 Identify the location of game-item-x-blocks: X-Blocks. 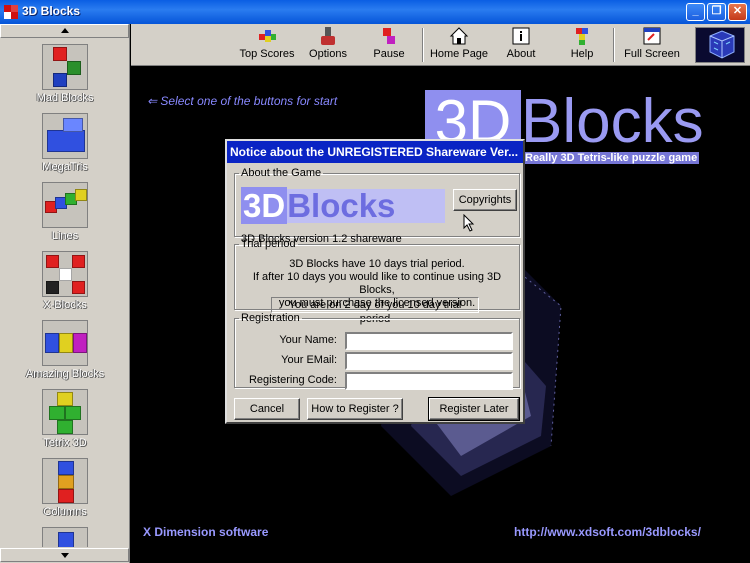
(65, 285).